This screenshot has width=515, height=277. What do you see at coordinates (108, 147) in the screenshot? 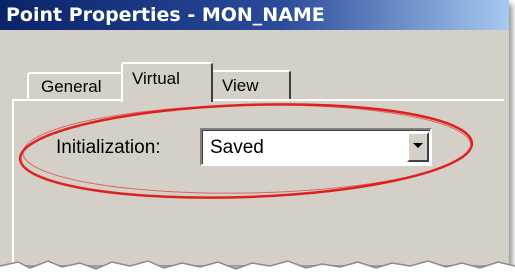
I see `initialization-label: Initialization:` at bounding box center [108, 147].